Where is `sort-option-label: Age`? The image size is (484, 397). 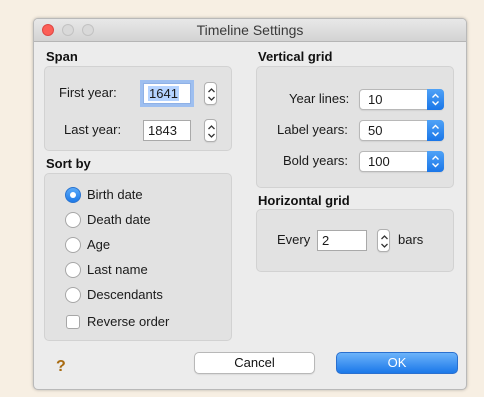 sort-option-label: Age is located at coordinates (99, 244).